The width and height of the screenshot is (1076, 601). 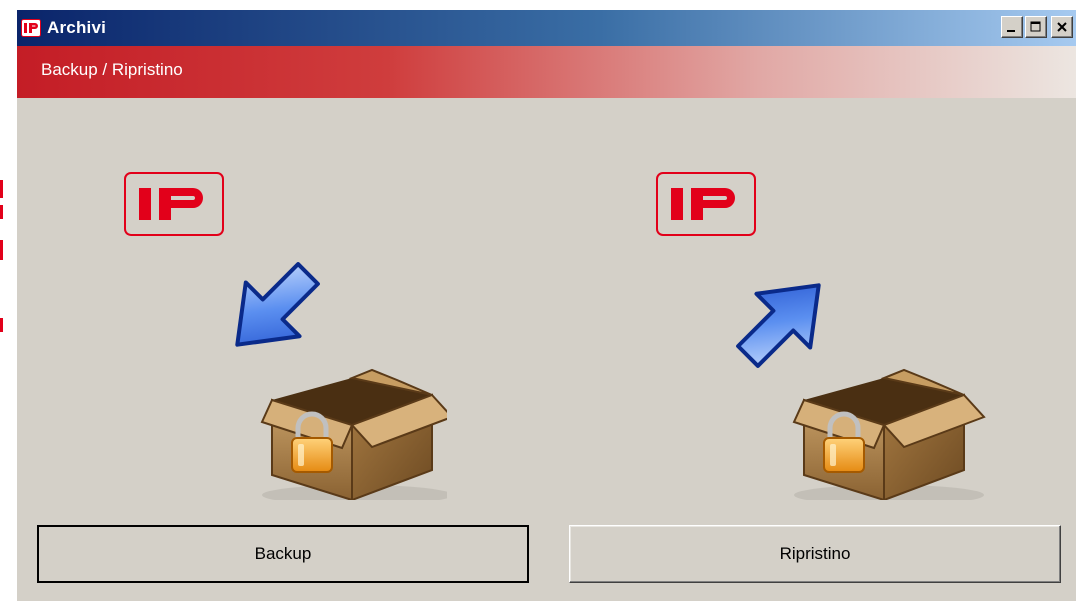 I want to click on header-banner: Backup / Ripristino, so click(x=546, y=72).